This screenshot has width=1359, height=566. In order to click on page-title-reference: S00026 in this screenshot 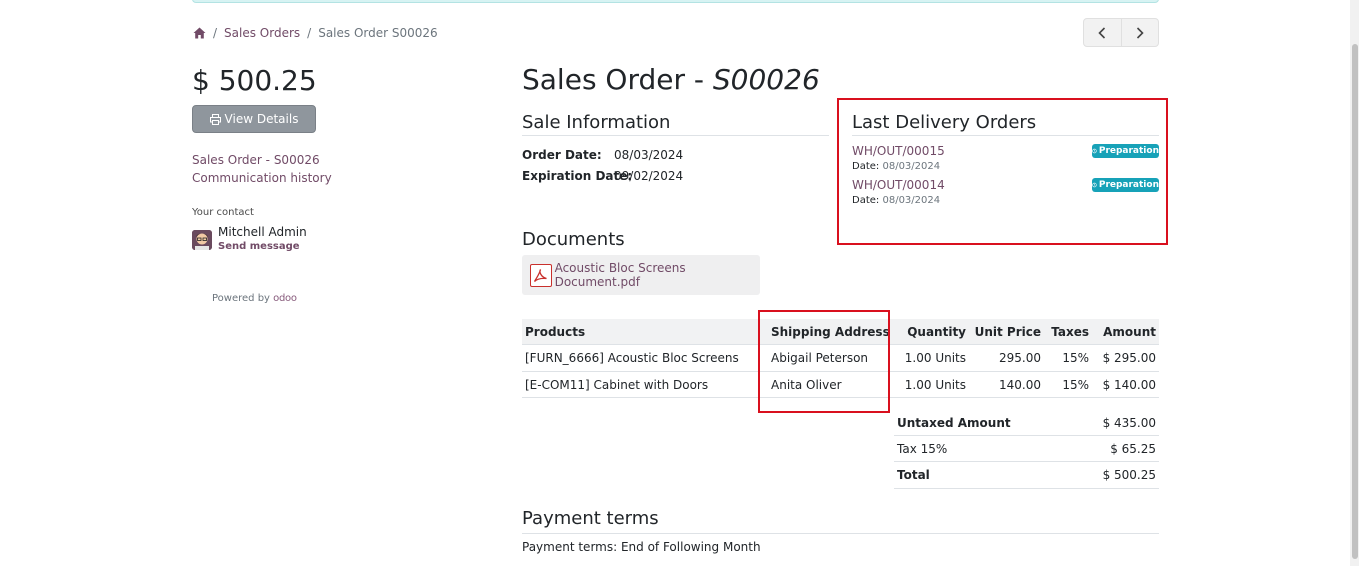, I will do `click(766, 79)`.